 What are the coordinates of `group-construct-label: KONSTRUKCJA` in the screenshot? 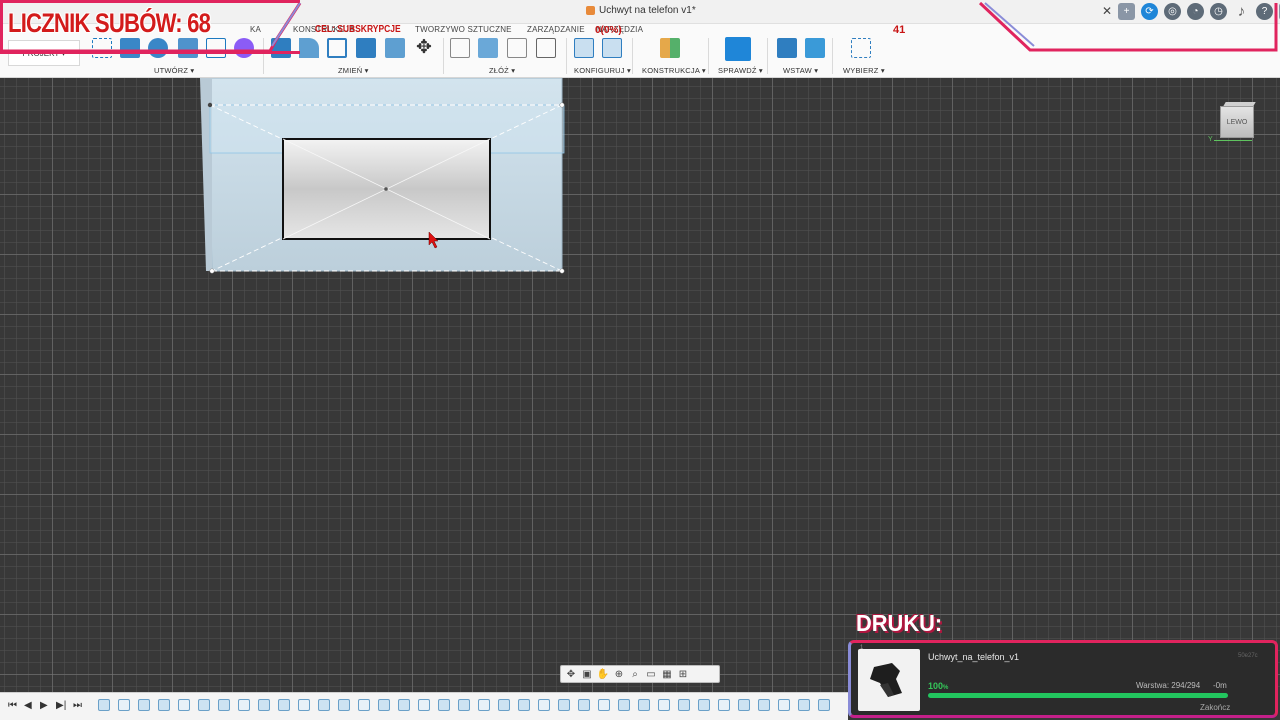 It's located at (671, 70).